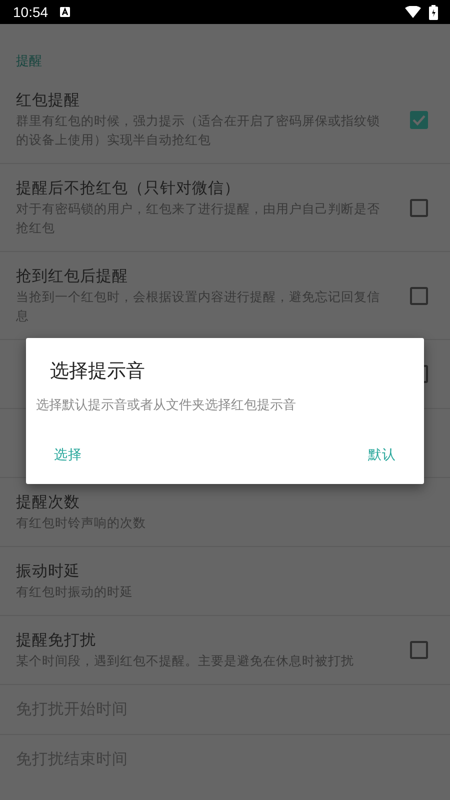  Describe the element at coordinates (433, 12) in the screenshot. I see `battery-icon` at that location.